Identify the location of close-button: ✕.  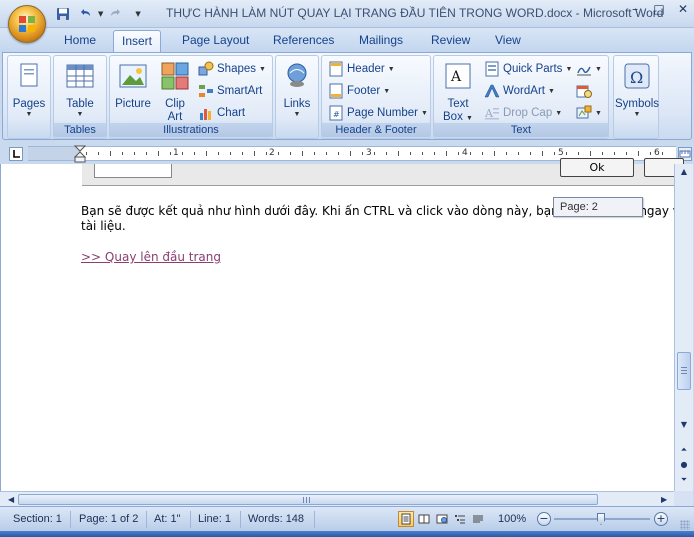
(683, 9).